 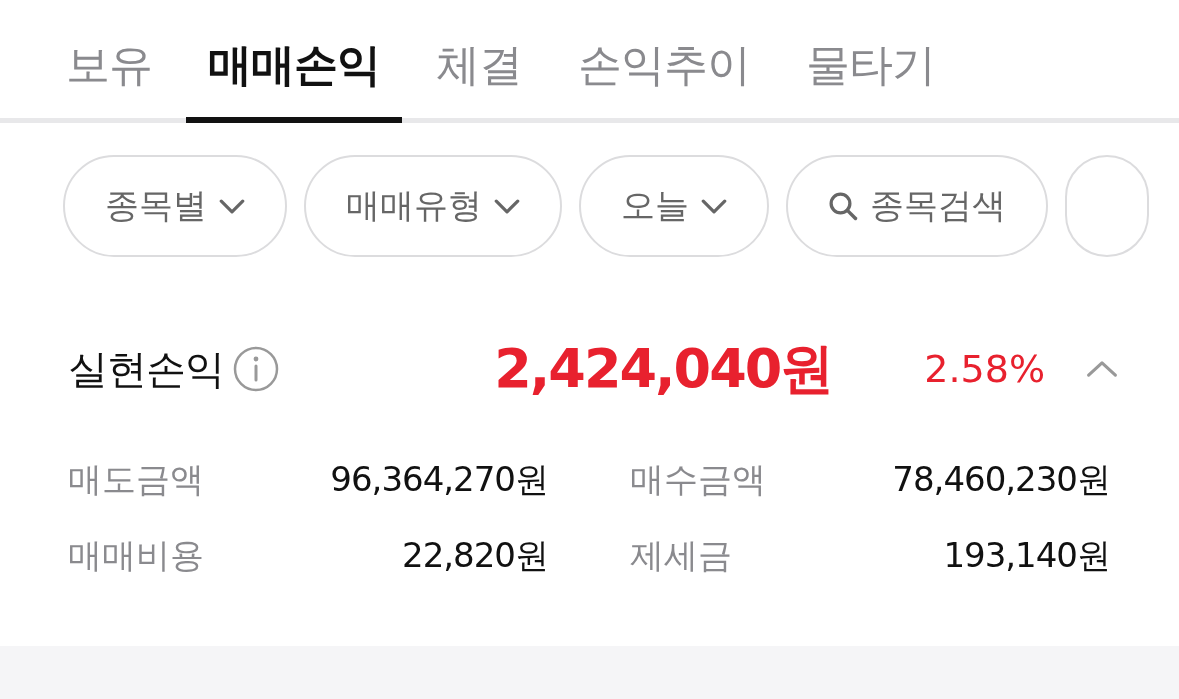 I want to click on chevron-up-icon, so click(x=1102, y=369).